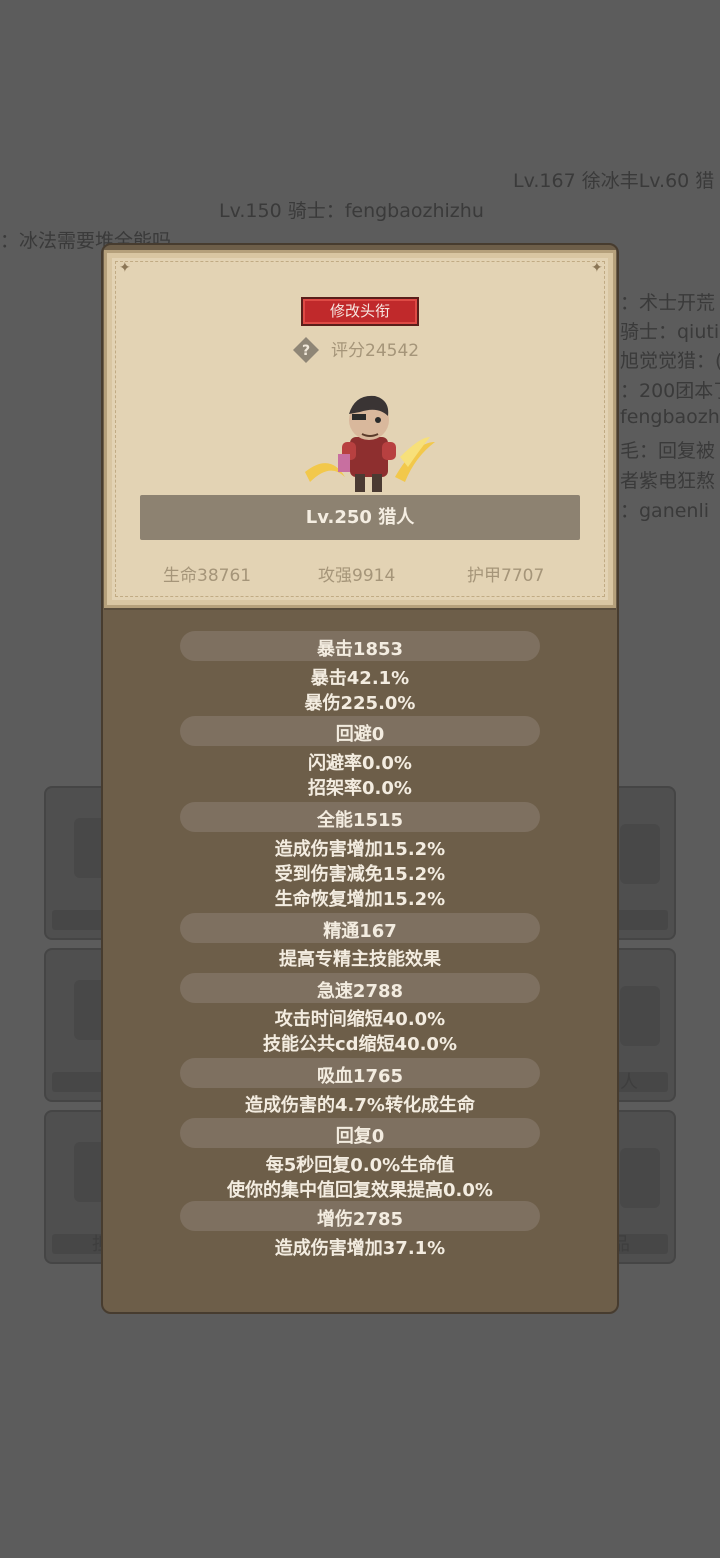 This screenshot has width=720, height=1558. I want to click on attribute-detail: 暴击42.1%, so click(360, 678).